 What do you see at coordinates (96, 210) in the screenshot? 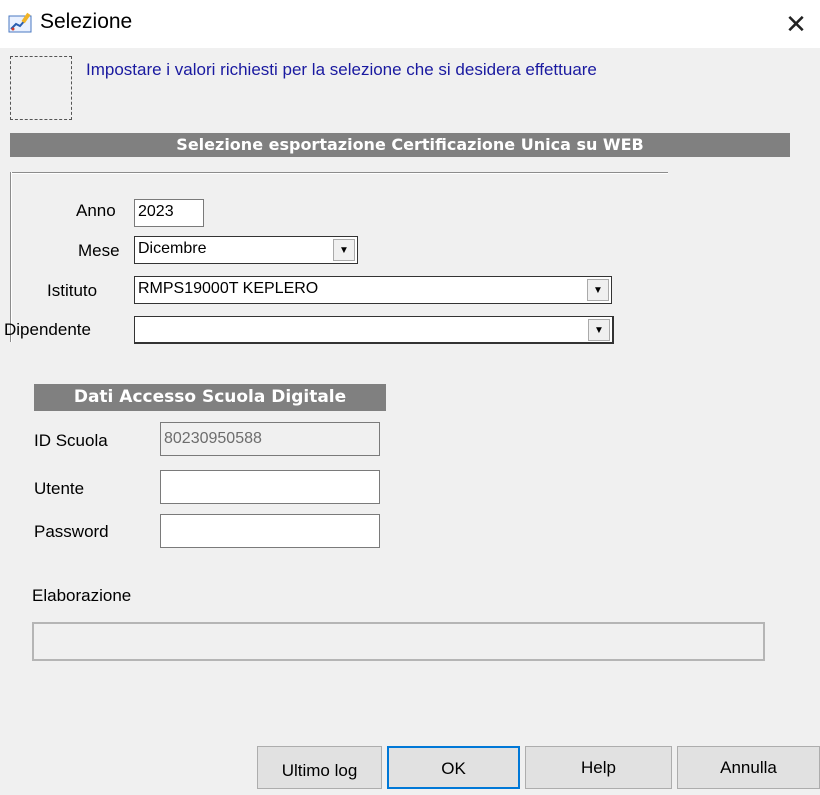
I see `anno-label: Anno` at bounding box center [96, 210].